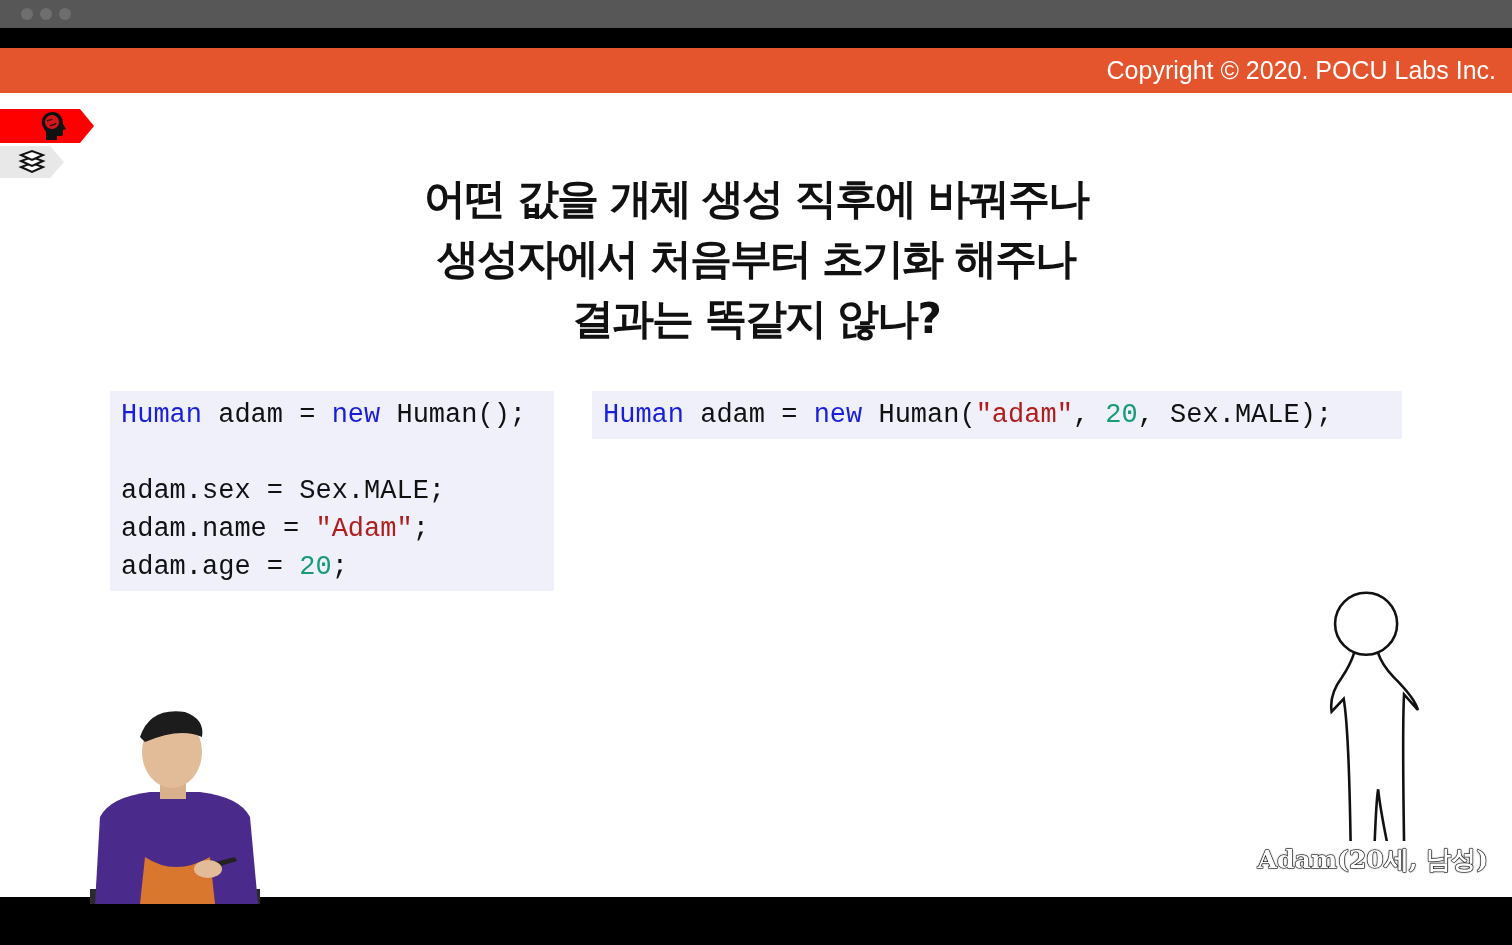 Image resolution: width=1512 pixels, height=945 pixels. What do you see at coordinates (275, 529) in the screenshot?
I see `code-line: adam.name = "Adam";` at bounding box center [275, 529].